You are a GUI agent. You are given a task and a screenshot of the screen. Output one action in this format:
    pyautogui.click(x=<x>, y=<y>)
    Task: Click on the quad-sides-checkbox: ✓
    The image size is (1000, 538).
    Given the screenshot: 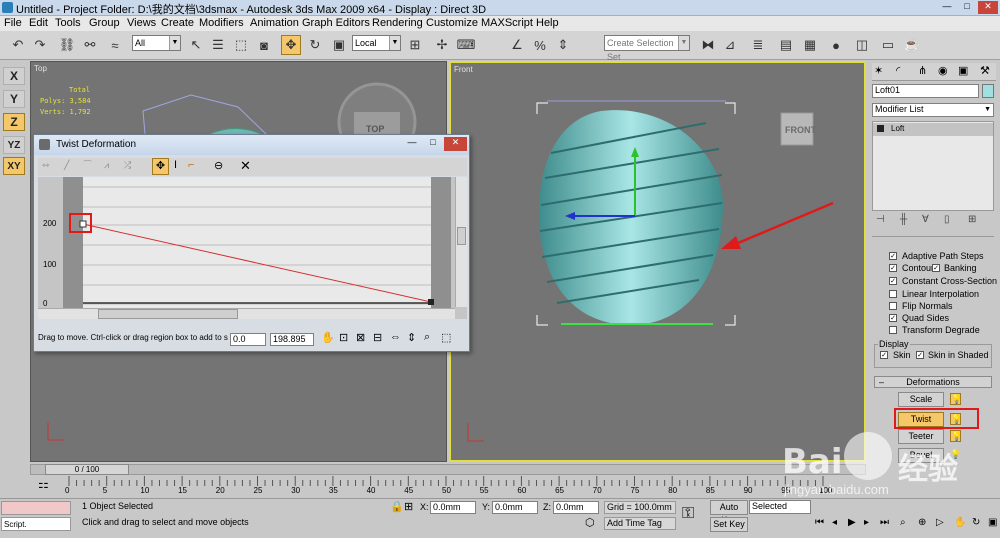 What is the action you would take?
    pyautogui.click(x=893, y=318)
    